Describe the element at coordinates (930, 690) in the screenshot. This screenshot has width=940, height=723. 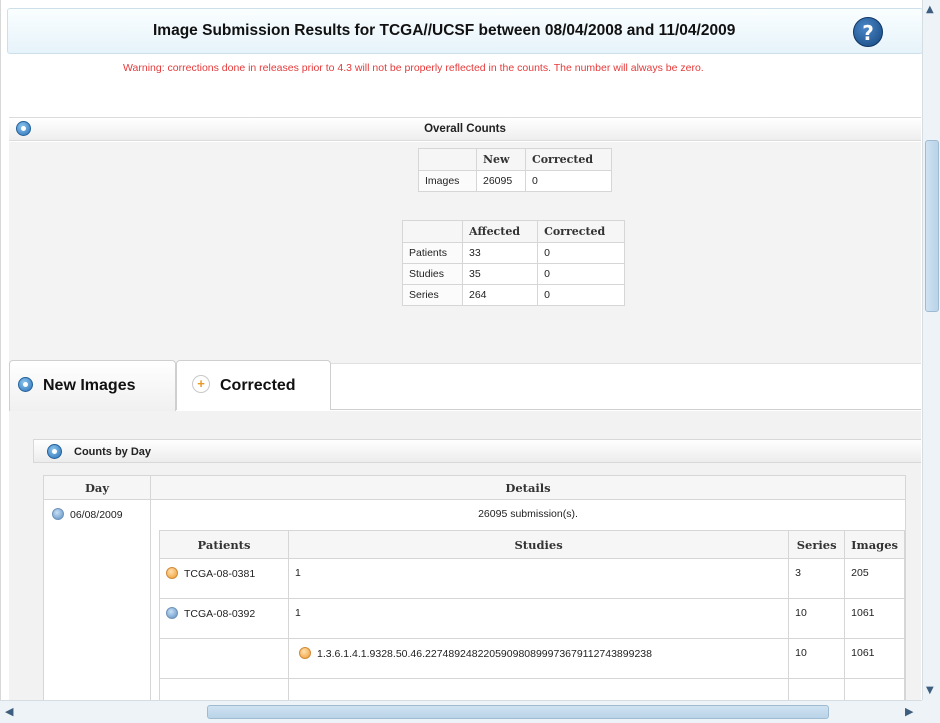
I see `scroll-down-icon: ▼` at that location.